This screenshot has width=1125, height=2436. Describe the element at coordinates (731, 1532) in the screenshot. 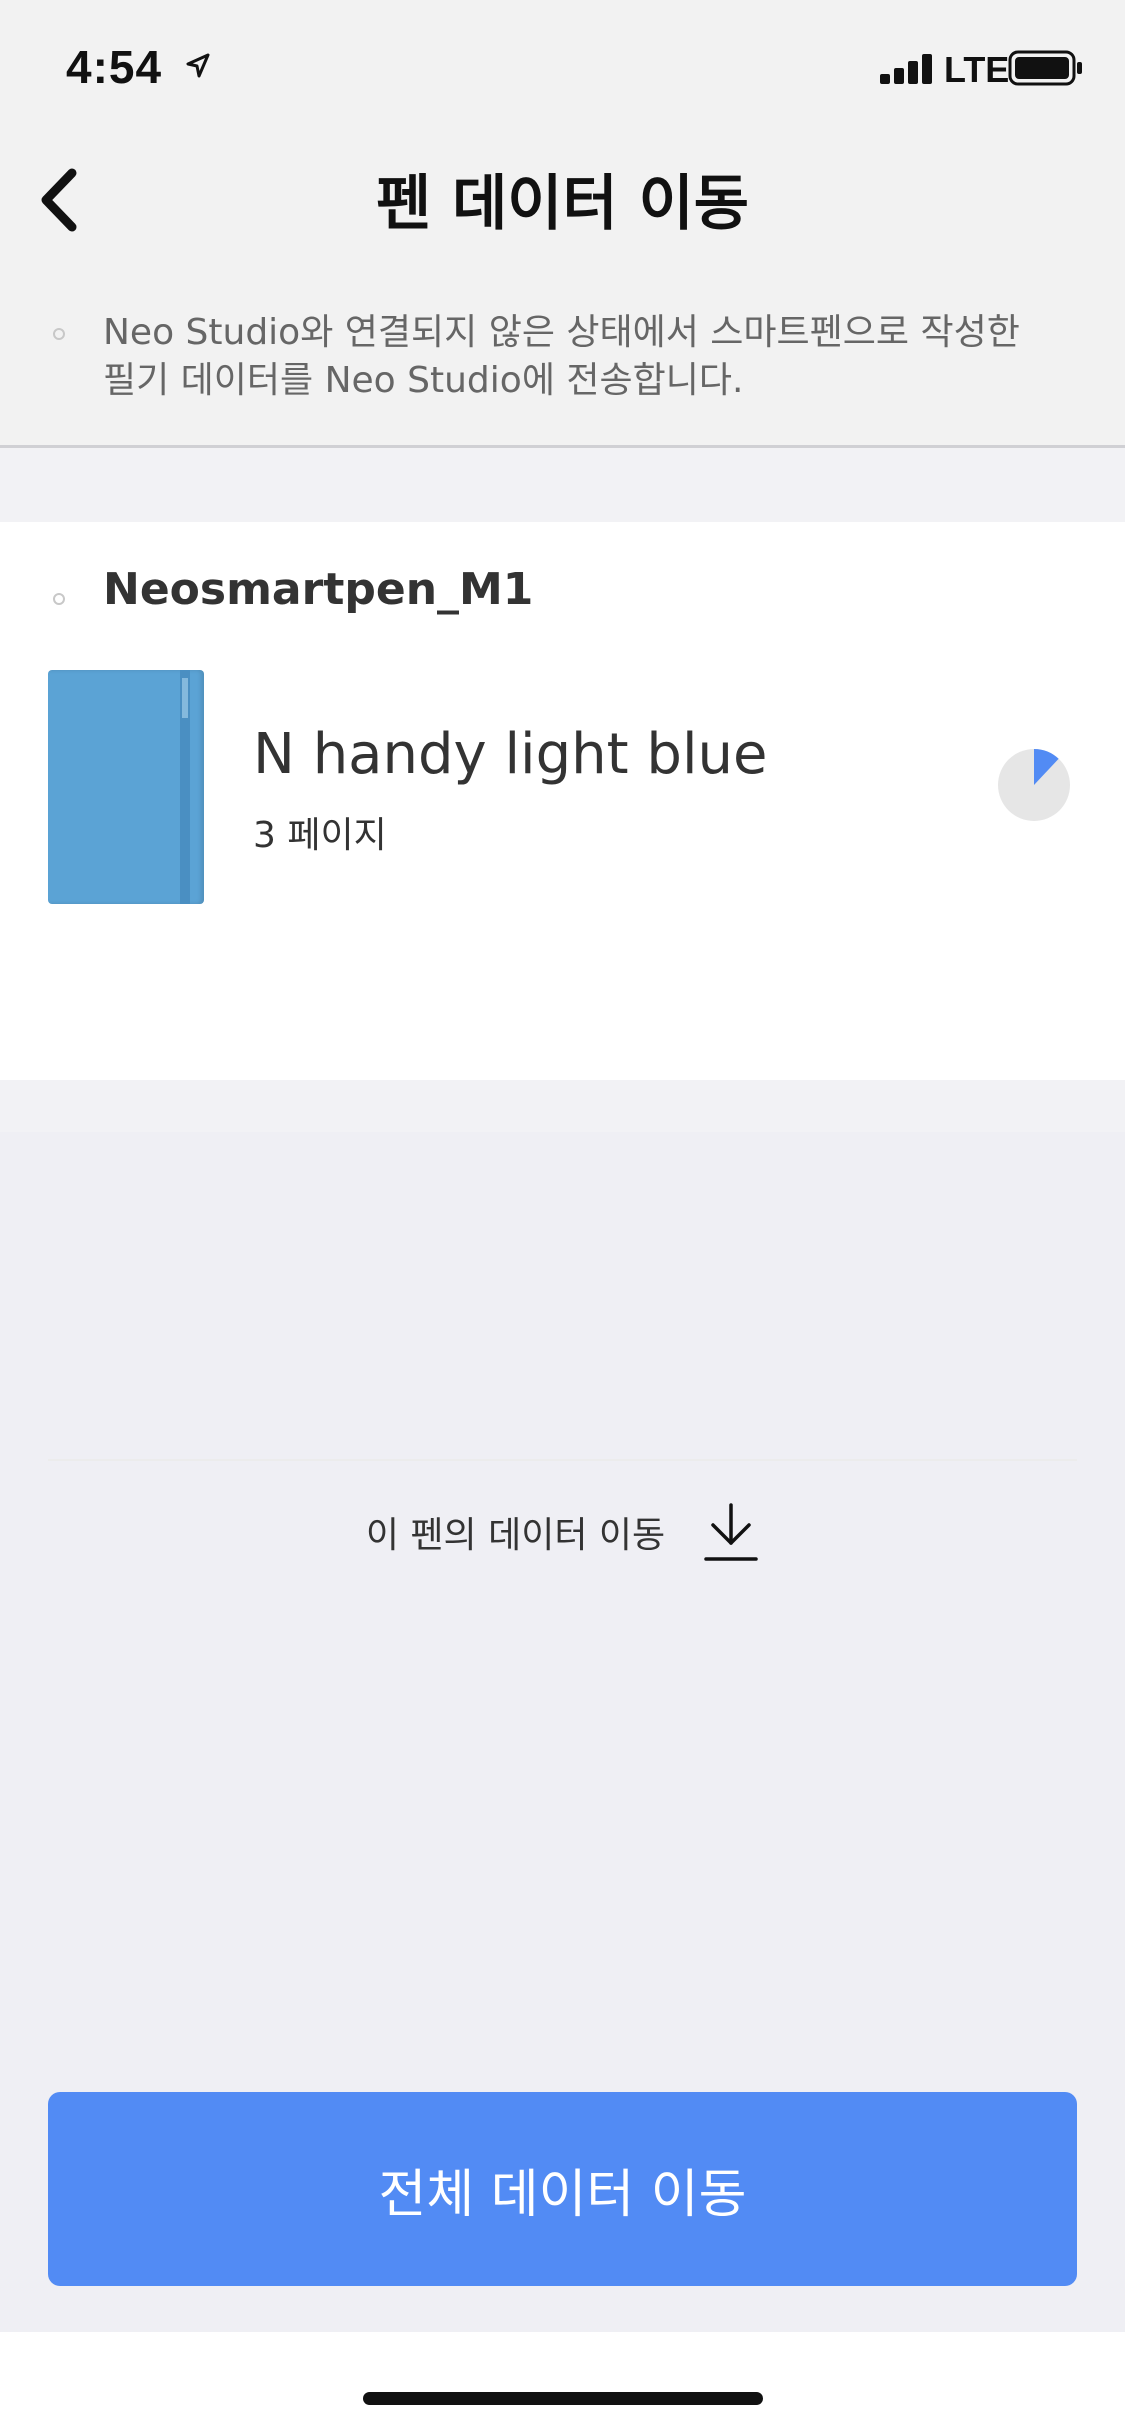

I see `download-arrow-icon` at that location.